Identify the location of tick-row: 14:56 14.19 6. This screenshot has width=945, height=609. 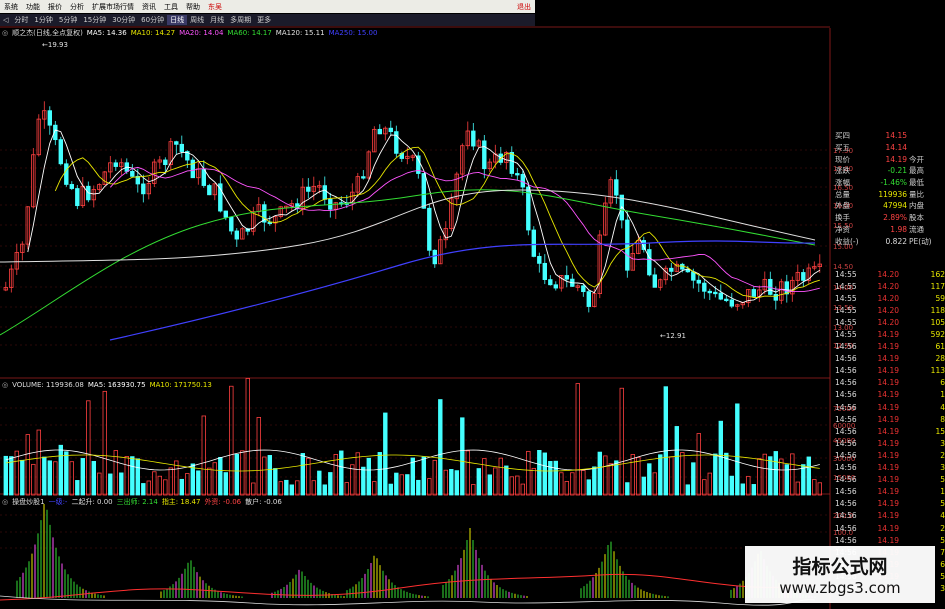
(890, 383).